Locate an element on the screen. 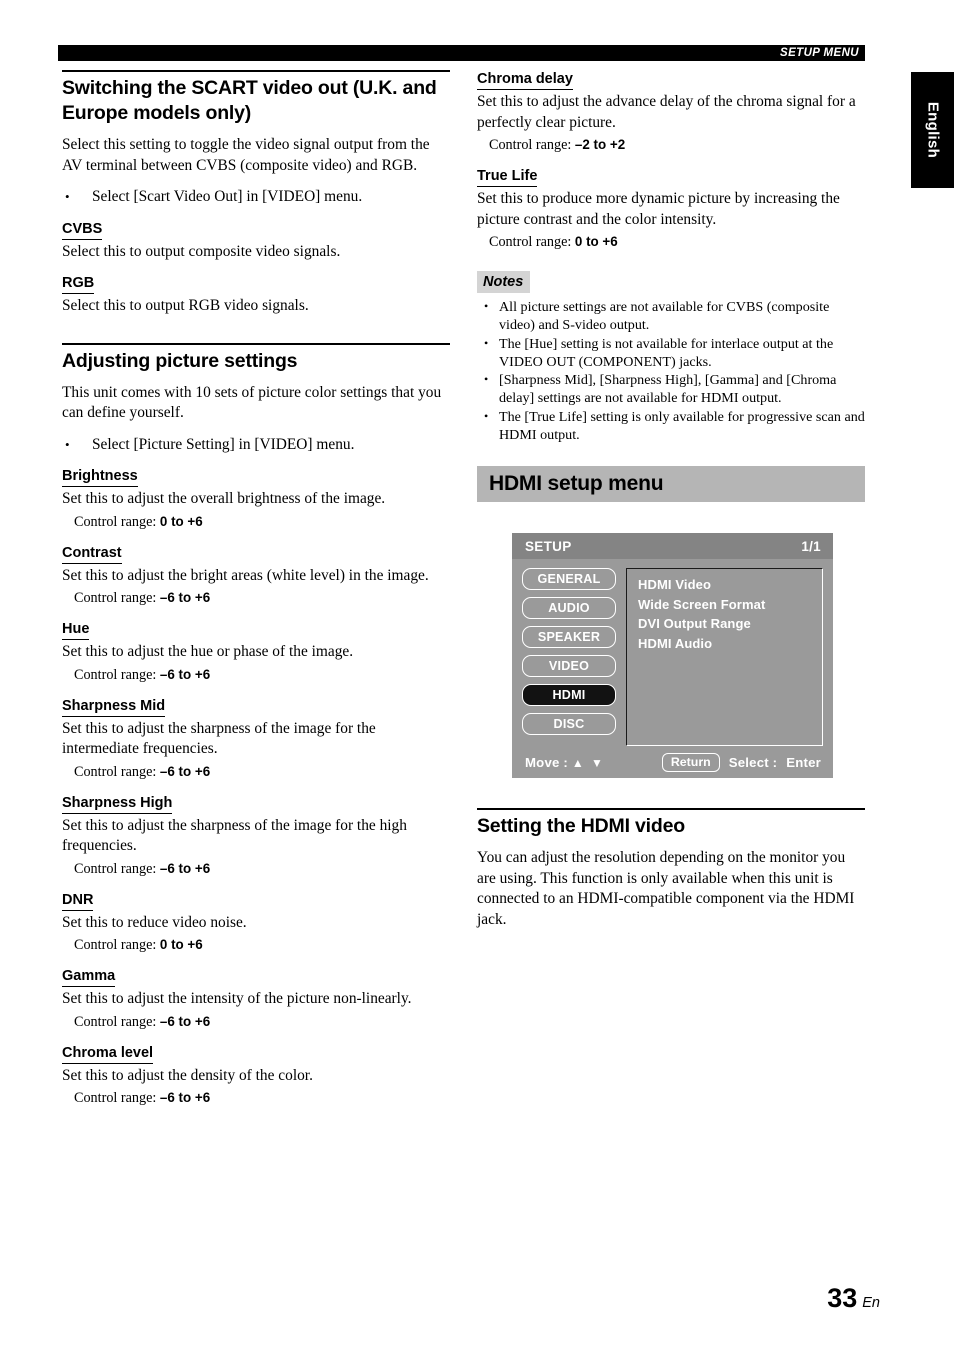  osd-menu-item-hdmi-video: HDMI Video is located at coordinates (730, 585).